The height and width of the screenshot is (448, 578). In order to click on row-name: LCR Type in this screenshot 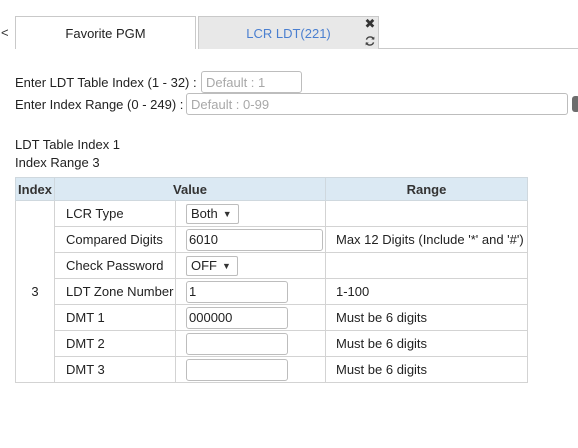, I will do `click(115, 213)`.